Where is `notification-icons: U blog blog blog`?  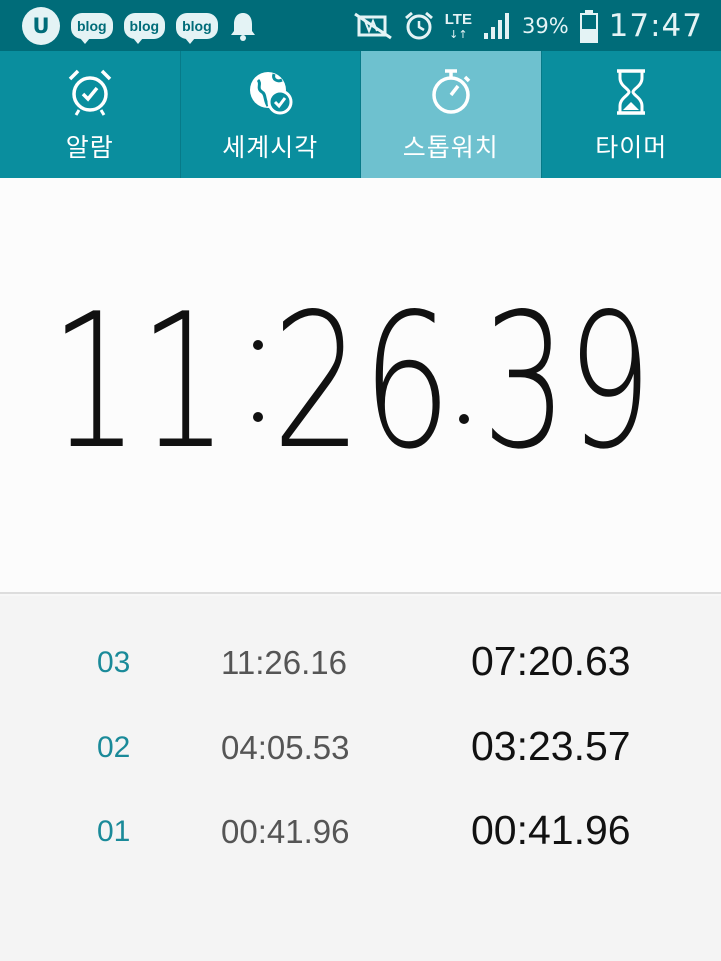
notification-icons: U blog blog blog is located at coordinates (130, 25).